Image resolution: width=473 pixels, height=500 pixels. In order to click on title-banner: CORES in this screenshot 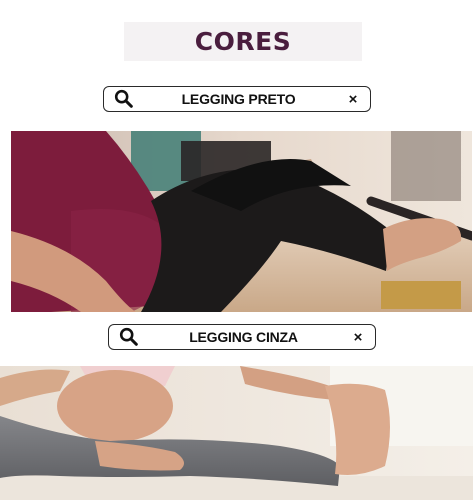, I will do `click(243, 41)`.